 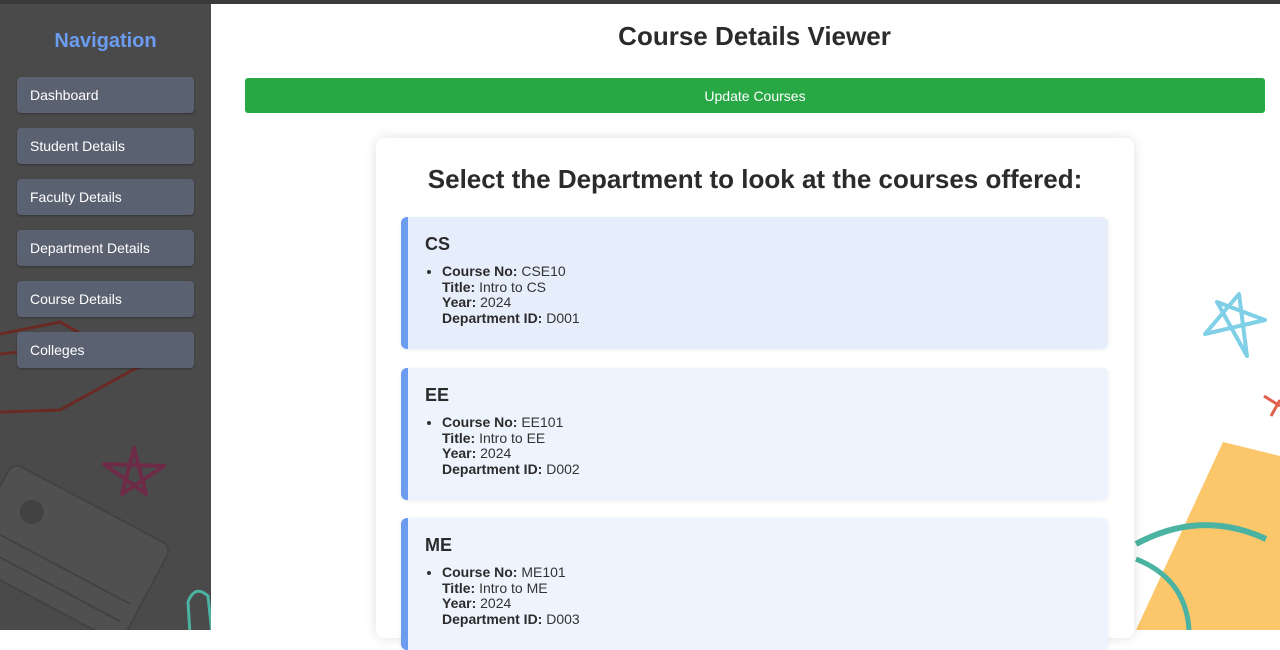 I want to click on title-value: Intro to EE, so click(x=512, y=437).